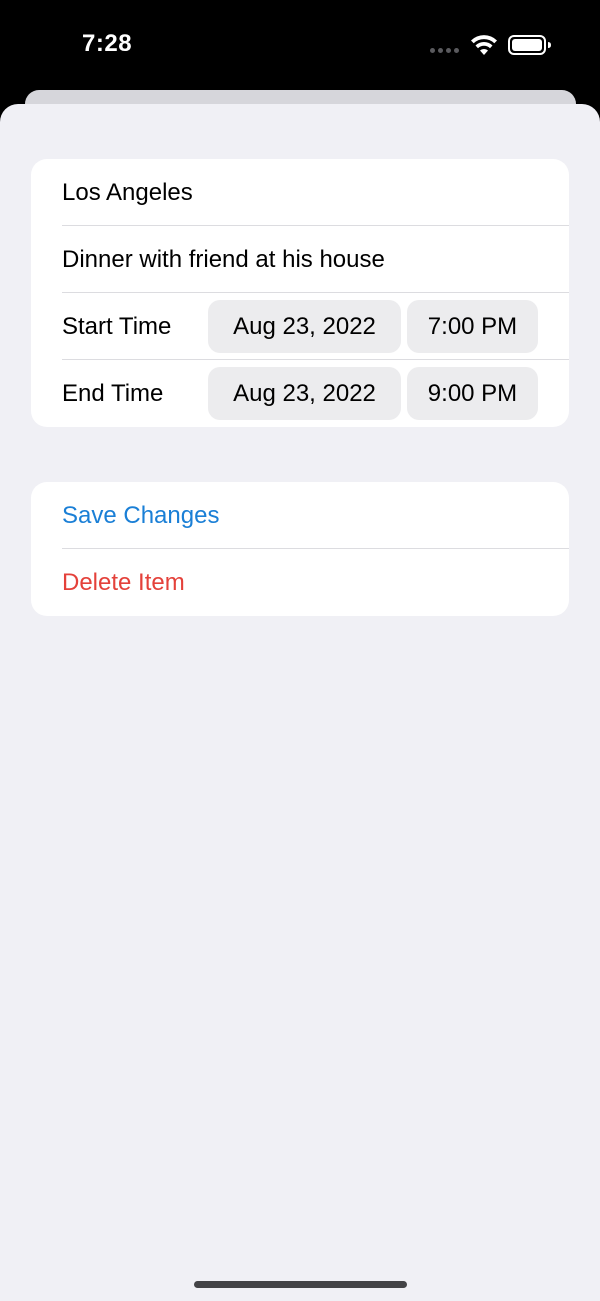 Image resolution: width=600 pixels, height=1301 pixels. Describe the element at coordinates (140, 515) in the screenshot. I see `save-changes-button: Save Changes` at that location.